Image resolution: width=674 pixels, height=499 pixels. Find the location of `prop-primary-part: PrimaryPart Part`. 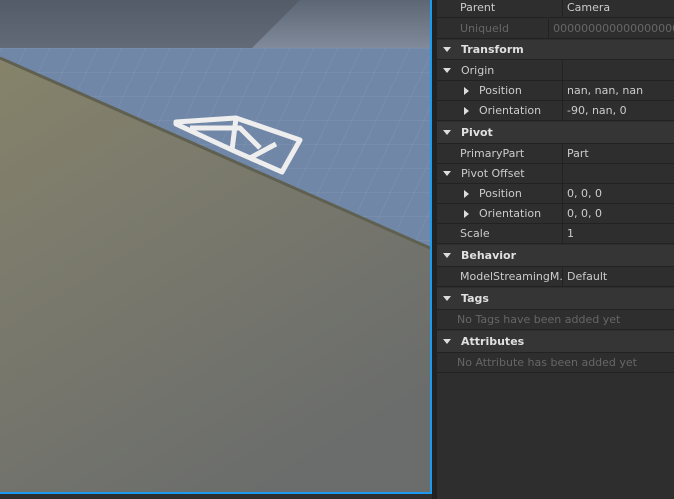

prop-primary-part: PrimaryPart Part is located at coordinates (555, 154).